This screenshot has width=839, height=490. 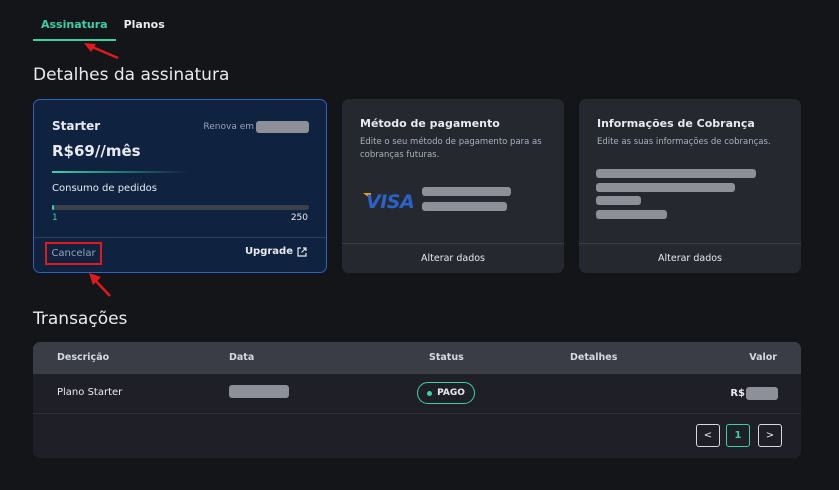 What do you see at coordinates (96, 151) in the screenshot?
I see `plan-price: R$69//mês` at bounding box center [96, 151].